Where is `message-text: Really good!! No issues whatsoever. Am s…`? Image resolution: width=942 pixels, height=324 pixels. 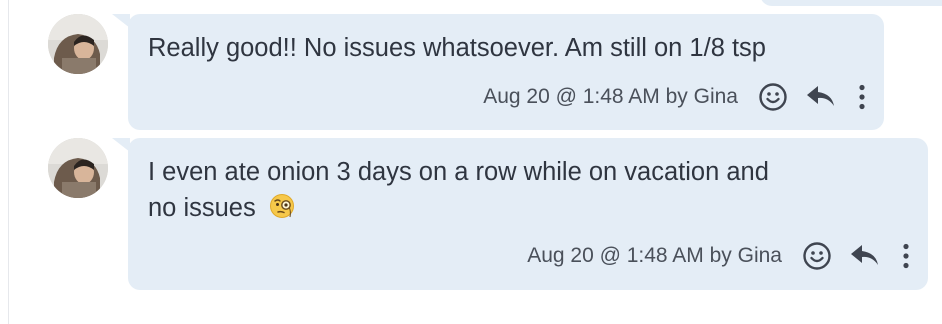
message-text: Really good!! No issues whatsoever. Am s… is located at coordinates (457, 48).